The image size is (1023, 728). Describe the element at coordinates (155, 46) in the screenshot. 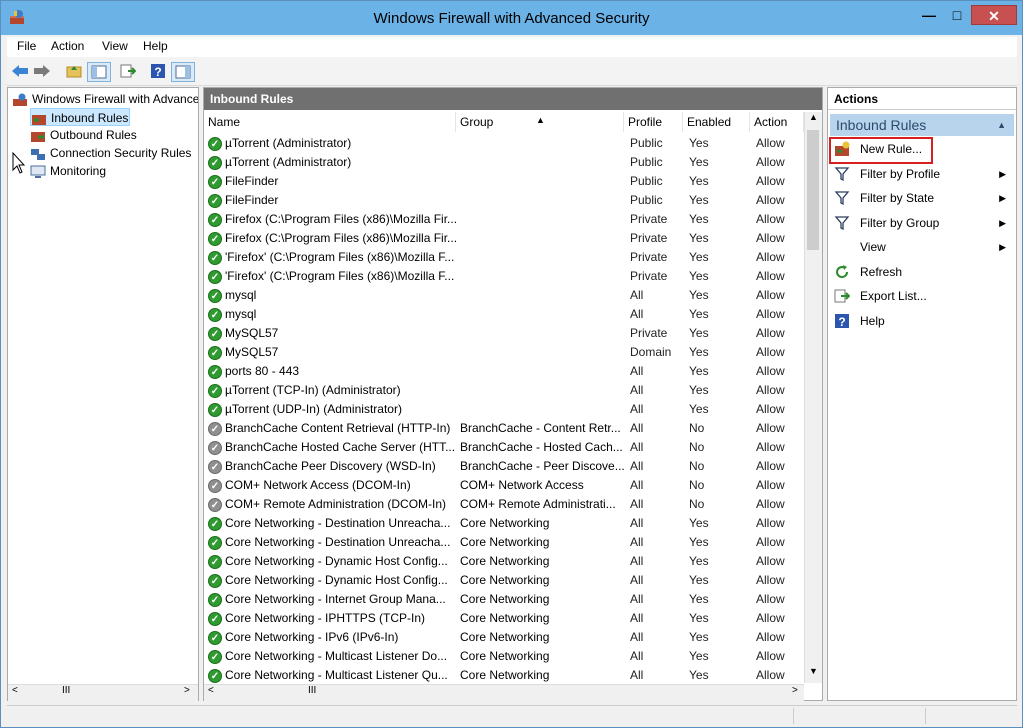

I see `menu-help: Help` at that location.